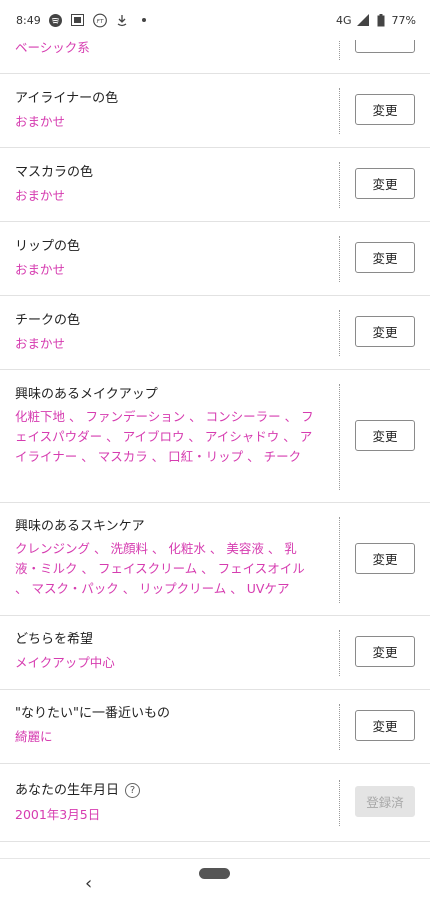  I want to click on list-item: どちらを希望 メイクアップ中心 変更, so click(215, 653).